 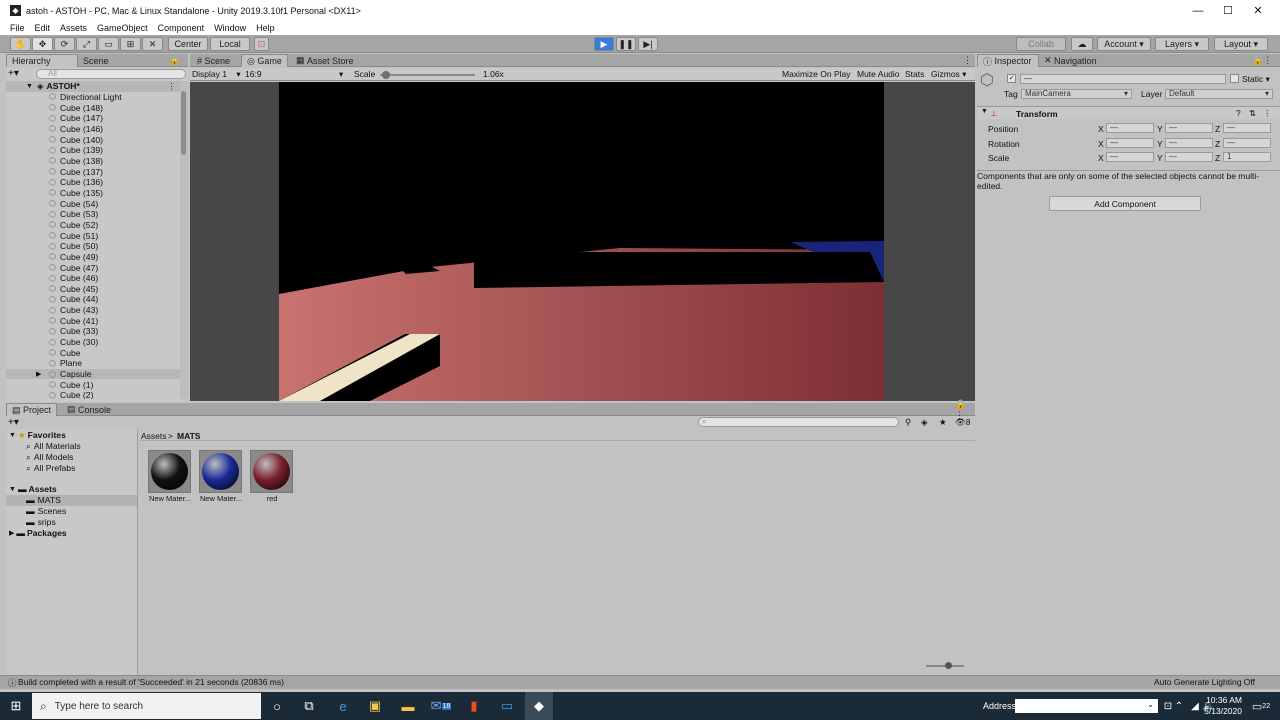 I want to click on hierarchy-item: ⬡ Cube, so click(x=93, y=353).